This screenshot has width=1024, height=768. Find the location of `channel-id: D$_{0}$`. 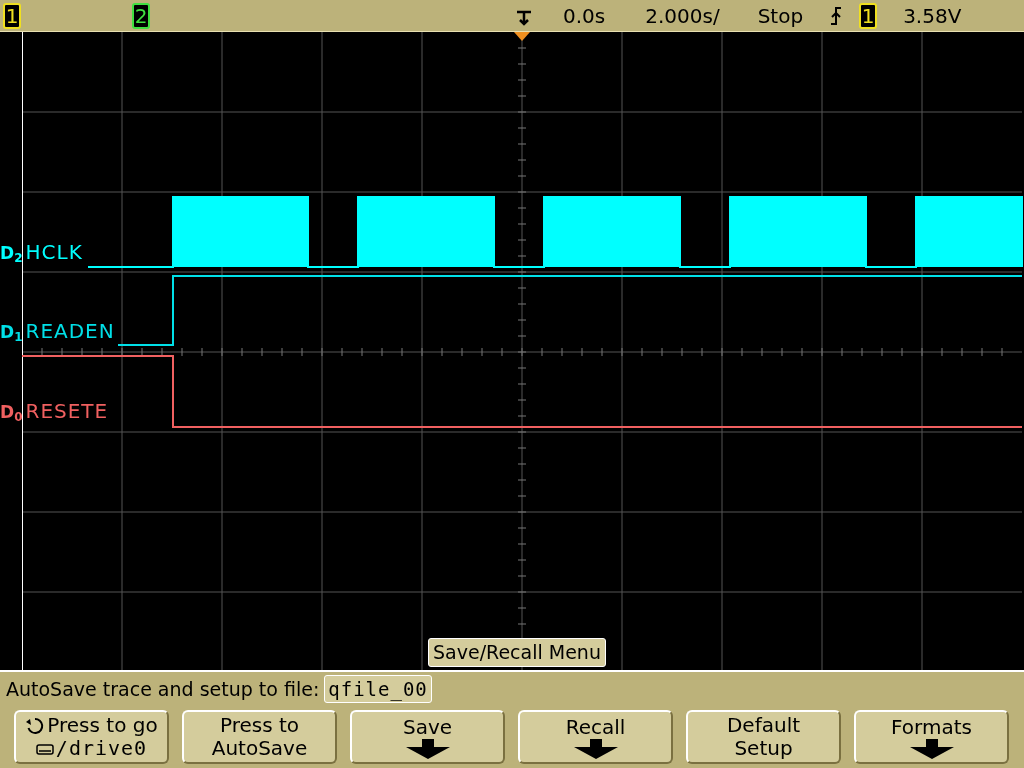

channel-id: D$_{0}$ is located at coordinates (11, 412).